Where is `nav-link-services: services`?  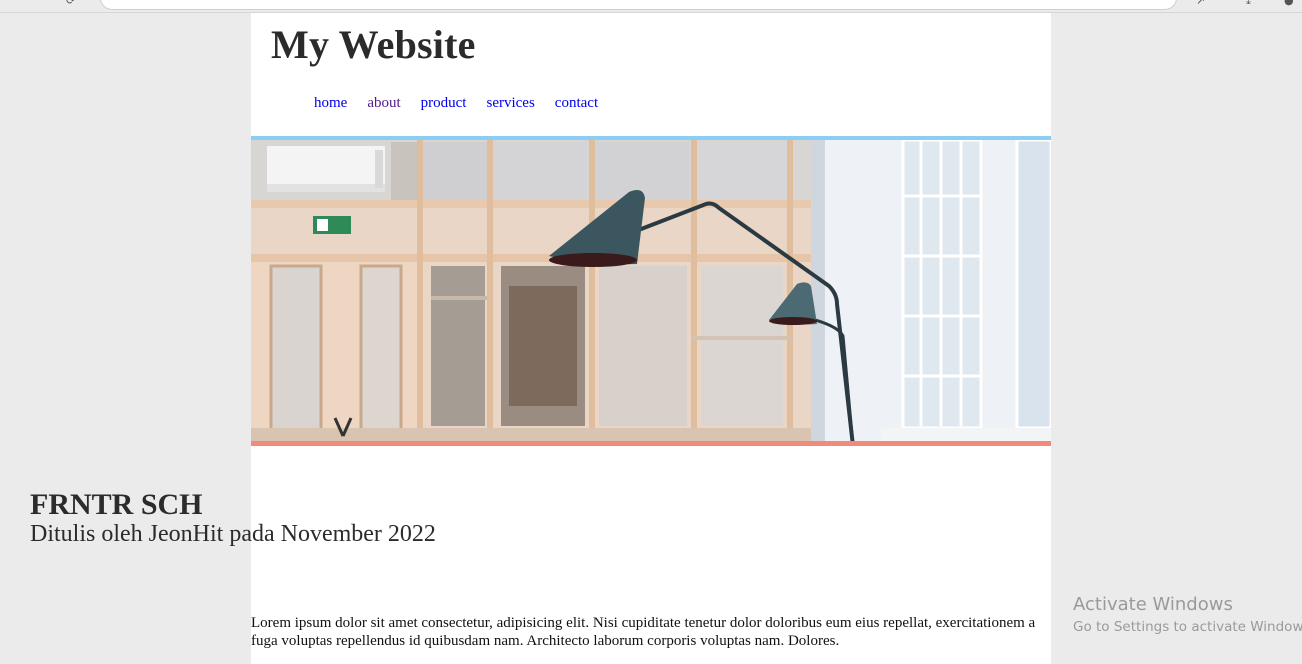
nav-link-services: services is located at coordinates (510, 103).